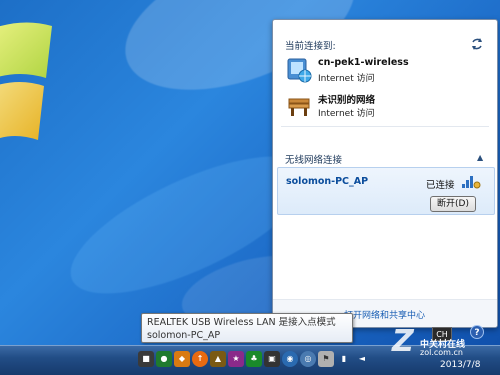  Describe the element at coordinates (146, 359) in the screenshot. I see `tray-app-icon: ■` at that location.